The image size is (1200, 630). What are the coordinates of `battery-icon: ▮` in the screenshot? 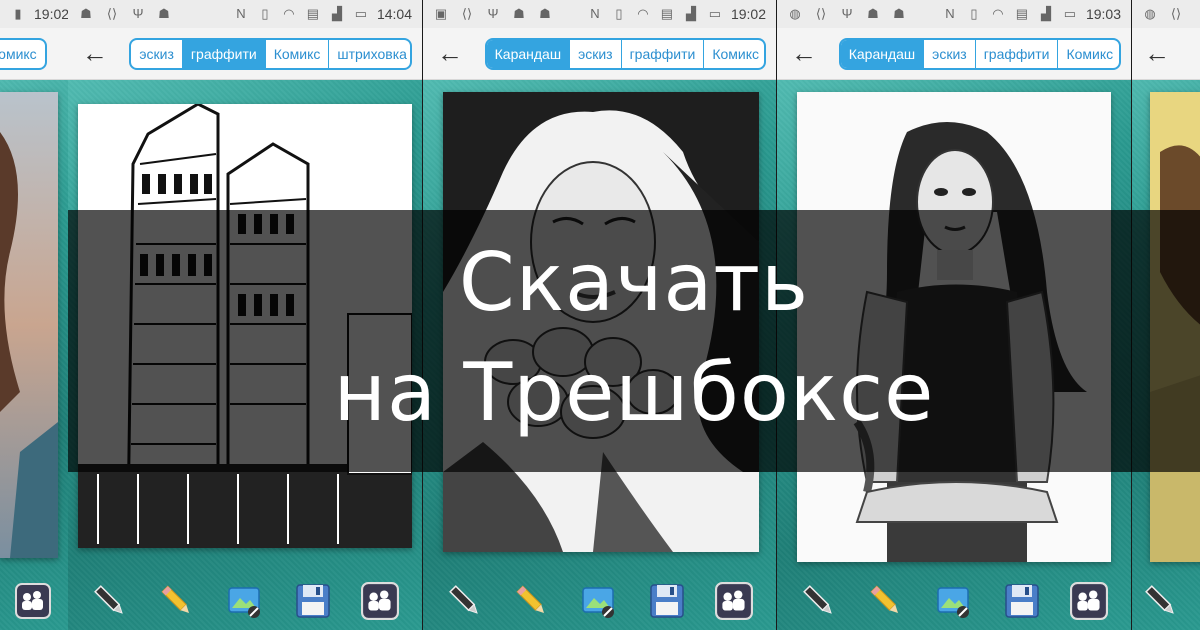 It's located at (18, 13).